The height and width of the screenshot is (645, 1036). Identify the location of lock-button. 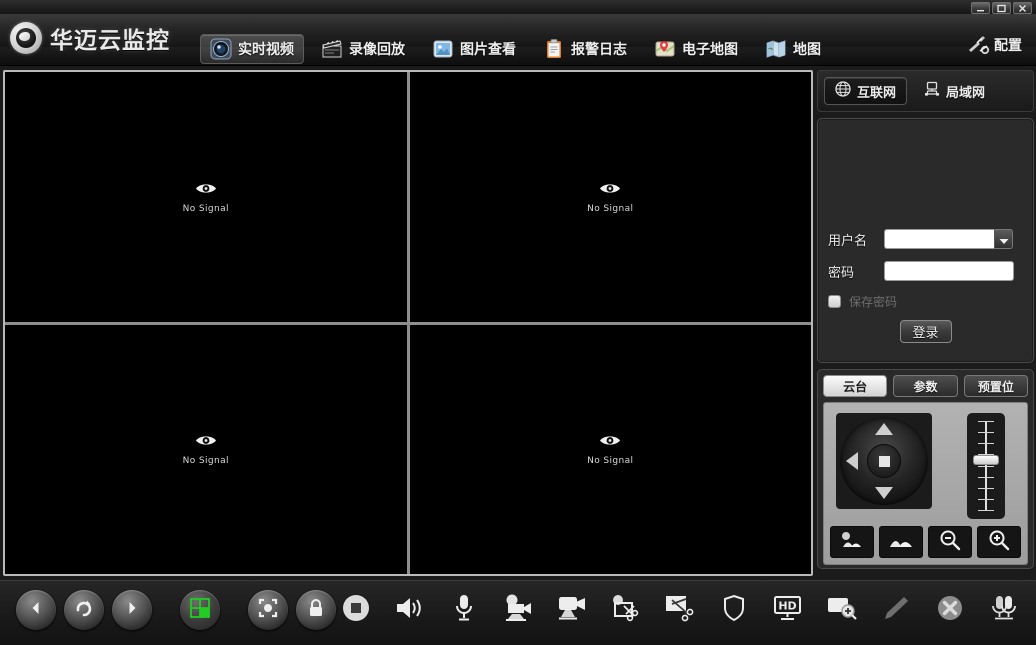
(316, 610).